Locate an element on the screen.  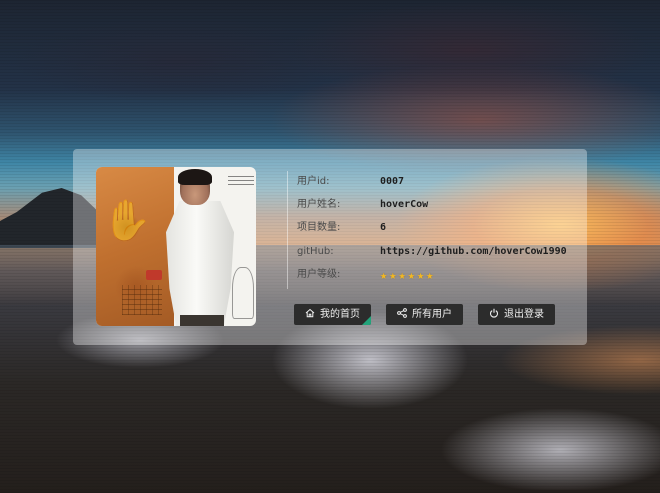
power-icon is located at coordinates (494, 313).